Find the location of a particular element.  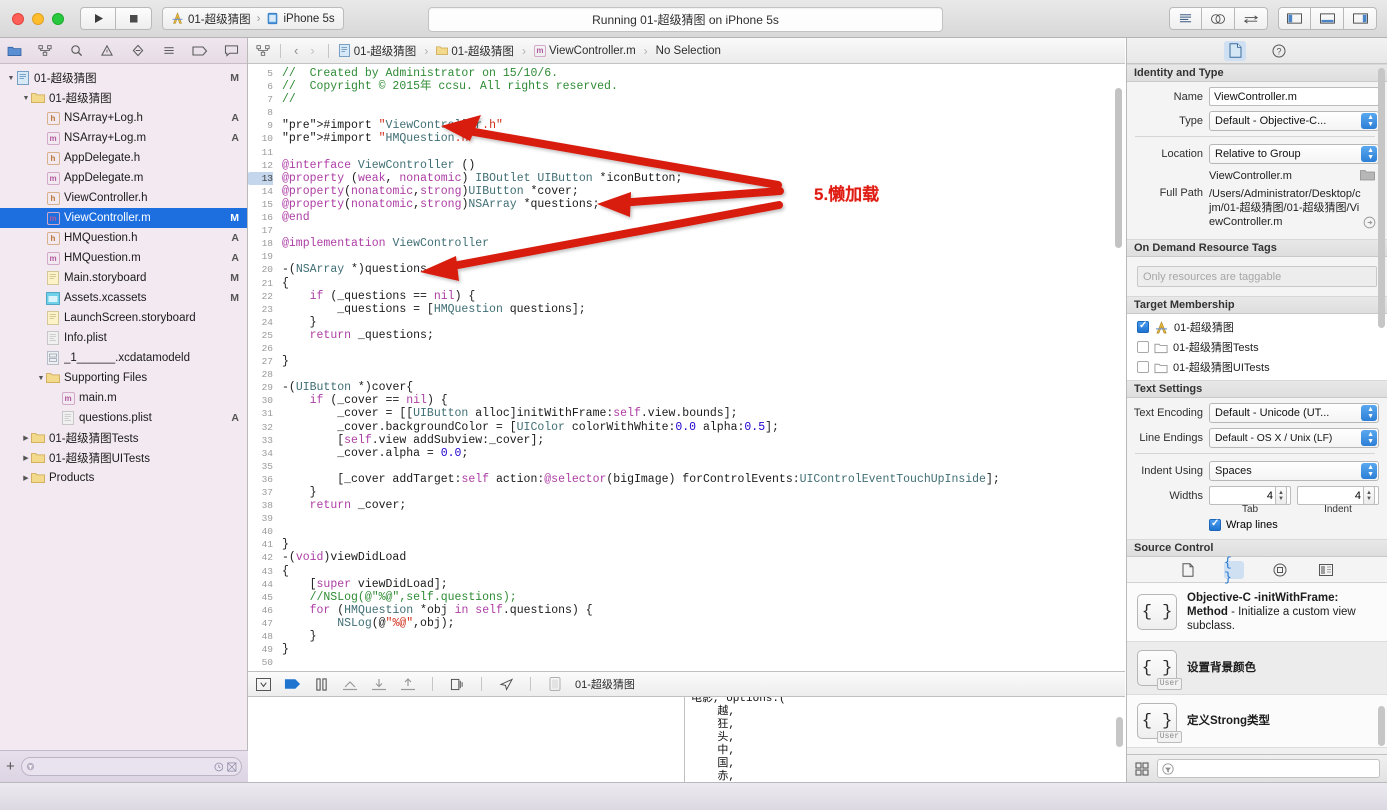

navigator-item: h AppDelegate.h is located at coordinates (123, 158).